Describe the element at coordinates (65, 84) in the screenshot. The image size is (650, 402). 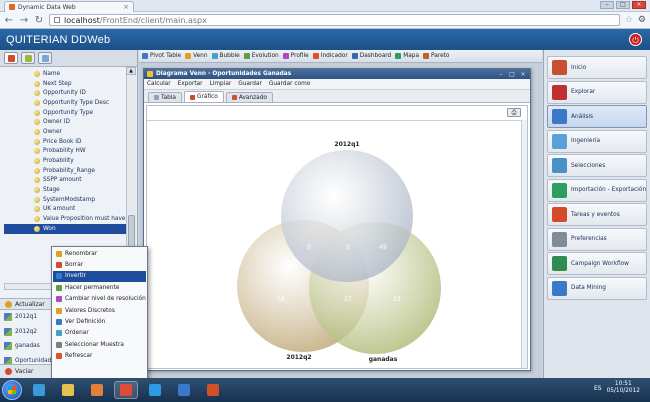
I see `field-item: Next Step` at that location.